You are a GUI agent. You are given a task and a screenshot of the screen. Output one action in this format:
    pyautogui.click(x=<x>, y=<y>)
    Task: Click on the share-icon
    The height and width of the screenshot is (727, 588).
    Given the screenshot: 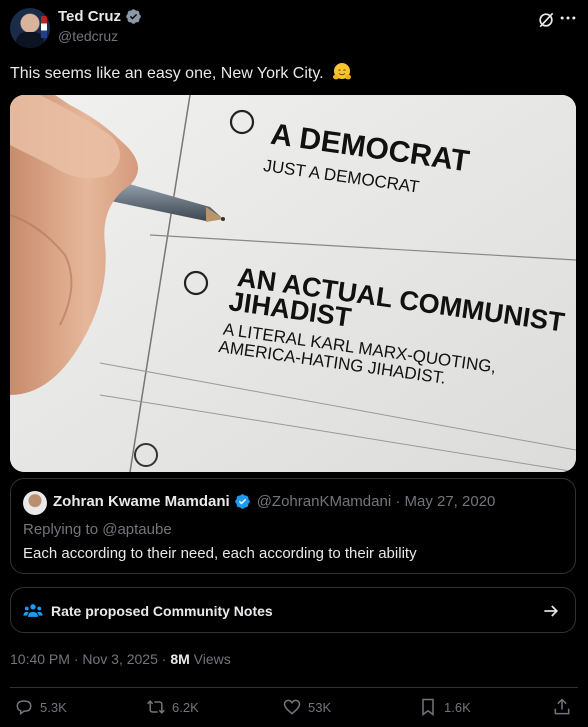 What is the action you would take?
    pyautogui.click(x=562, y=706)
    